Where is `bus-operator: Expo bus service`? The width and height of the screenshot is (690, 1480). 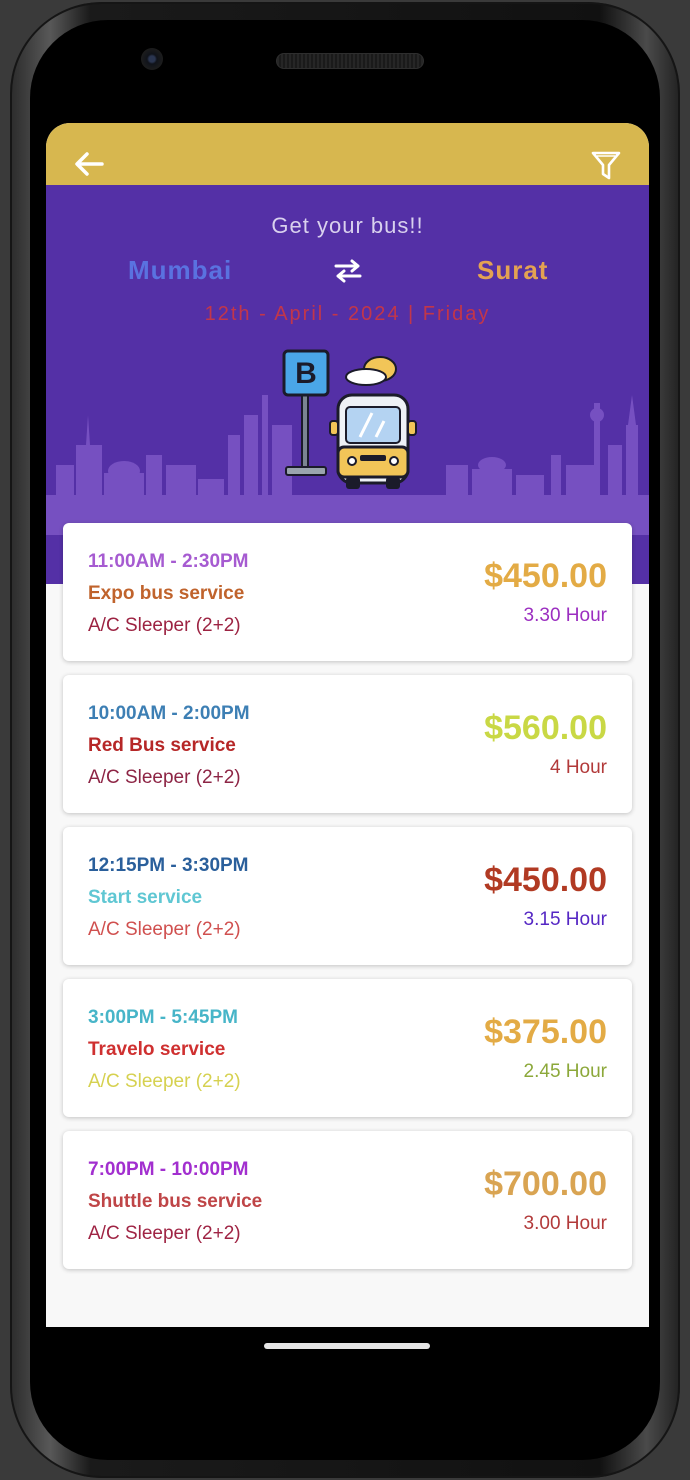
bus-operator: Expo bus service is located at coordinates (166, 593).